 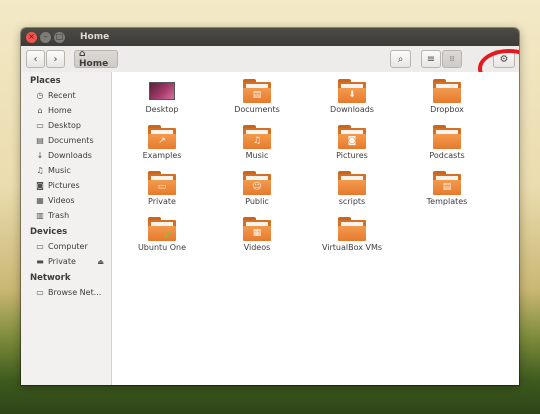 I want to click on downloads-folder-icon: ⬇, so click(x=352, y=91).